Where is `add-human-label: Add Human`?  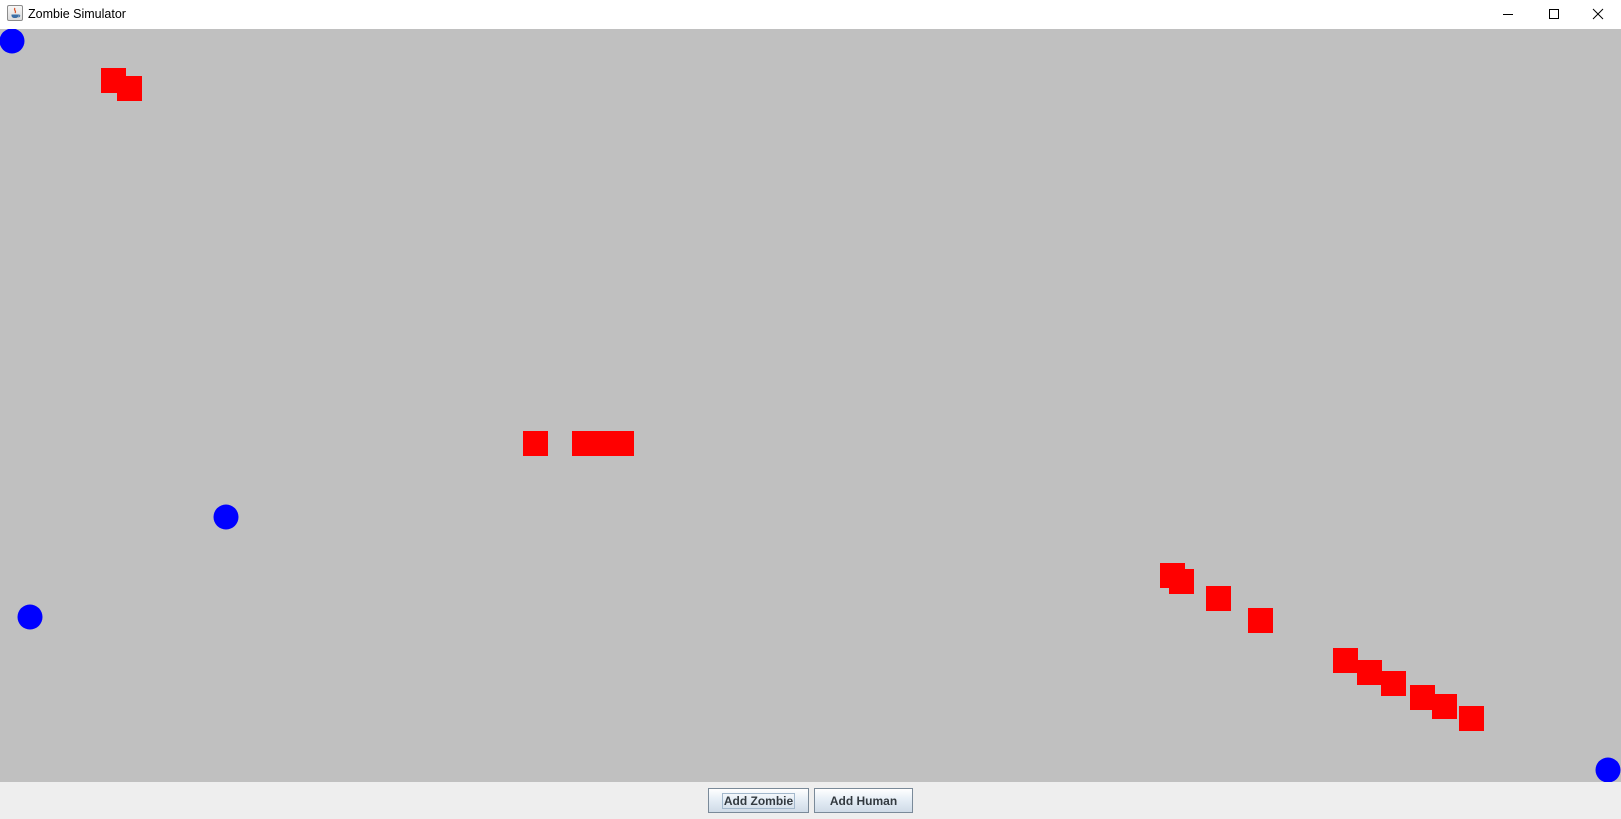
add-human-label: Add Human is located at coordinates (863, 800).